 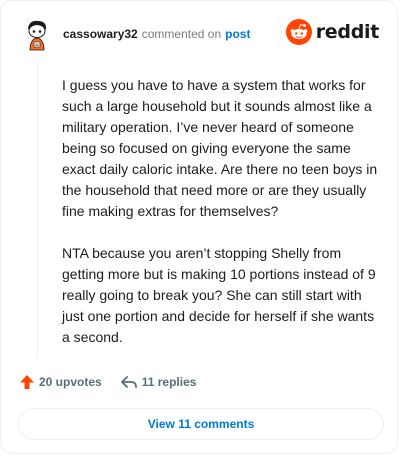 I want to click on view-comments-button: View 11 comments, so click(x=201, y=424).